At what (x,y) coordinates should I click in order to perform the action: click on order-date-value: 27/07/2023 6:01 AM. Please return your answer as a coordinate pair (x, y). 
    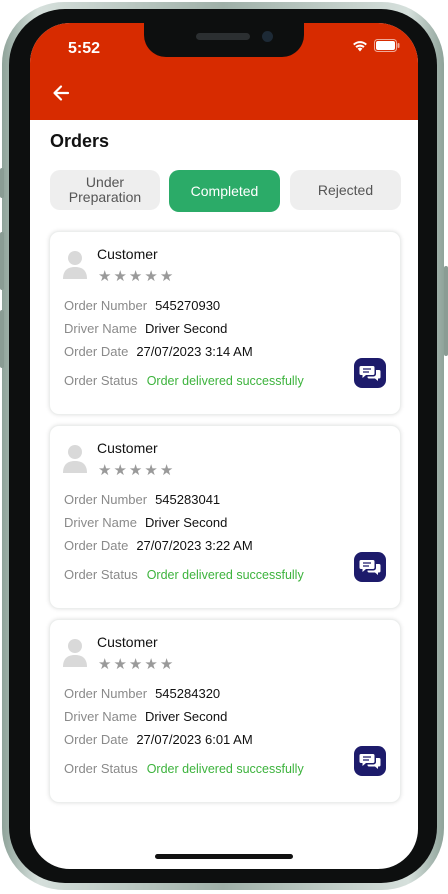
    Looking at the image, I should click on (194, 739).